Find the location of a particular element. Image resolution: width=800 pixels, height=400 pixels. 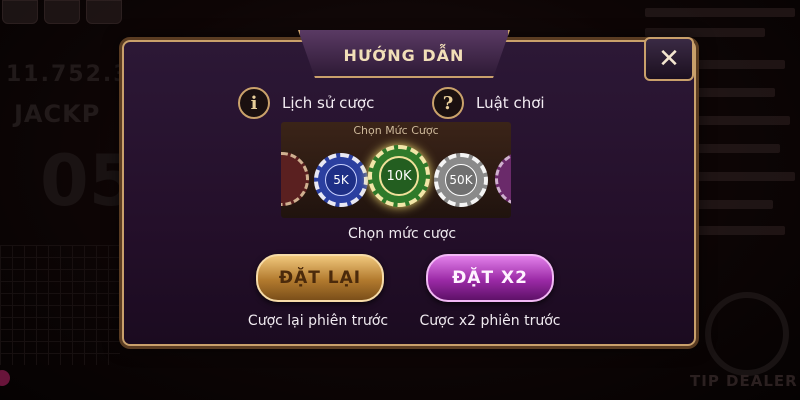

bet-history-link: i Lịch sử cược is located at coordinates (306, 103).